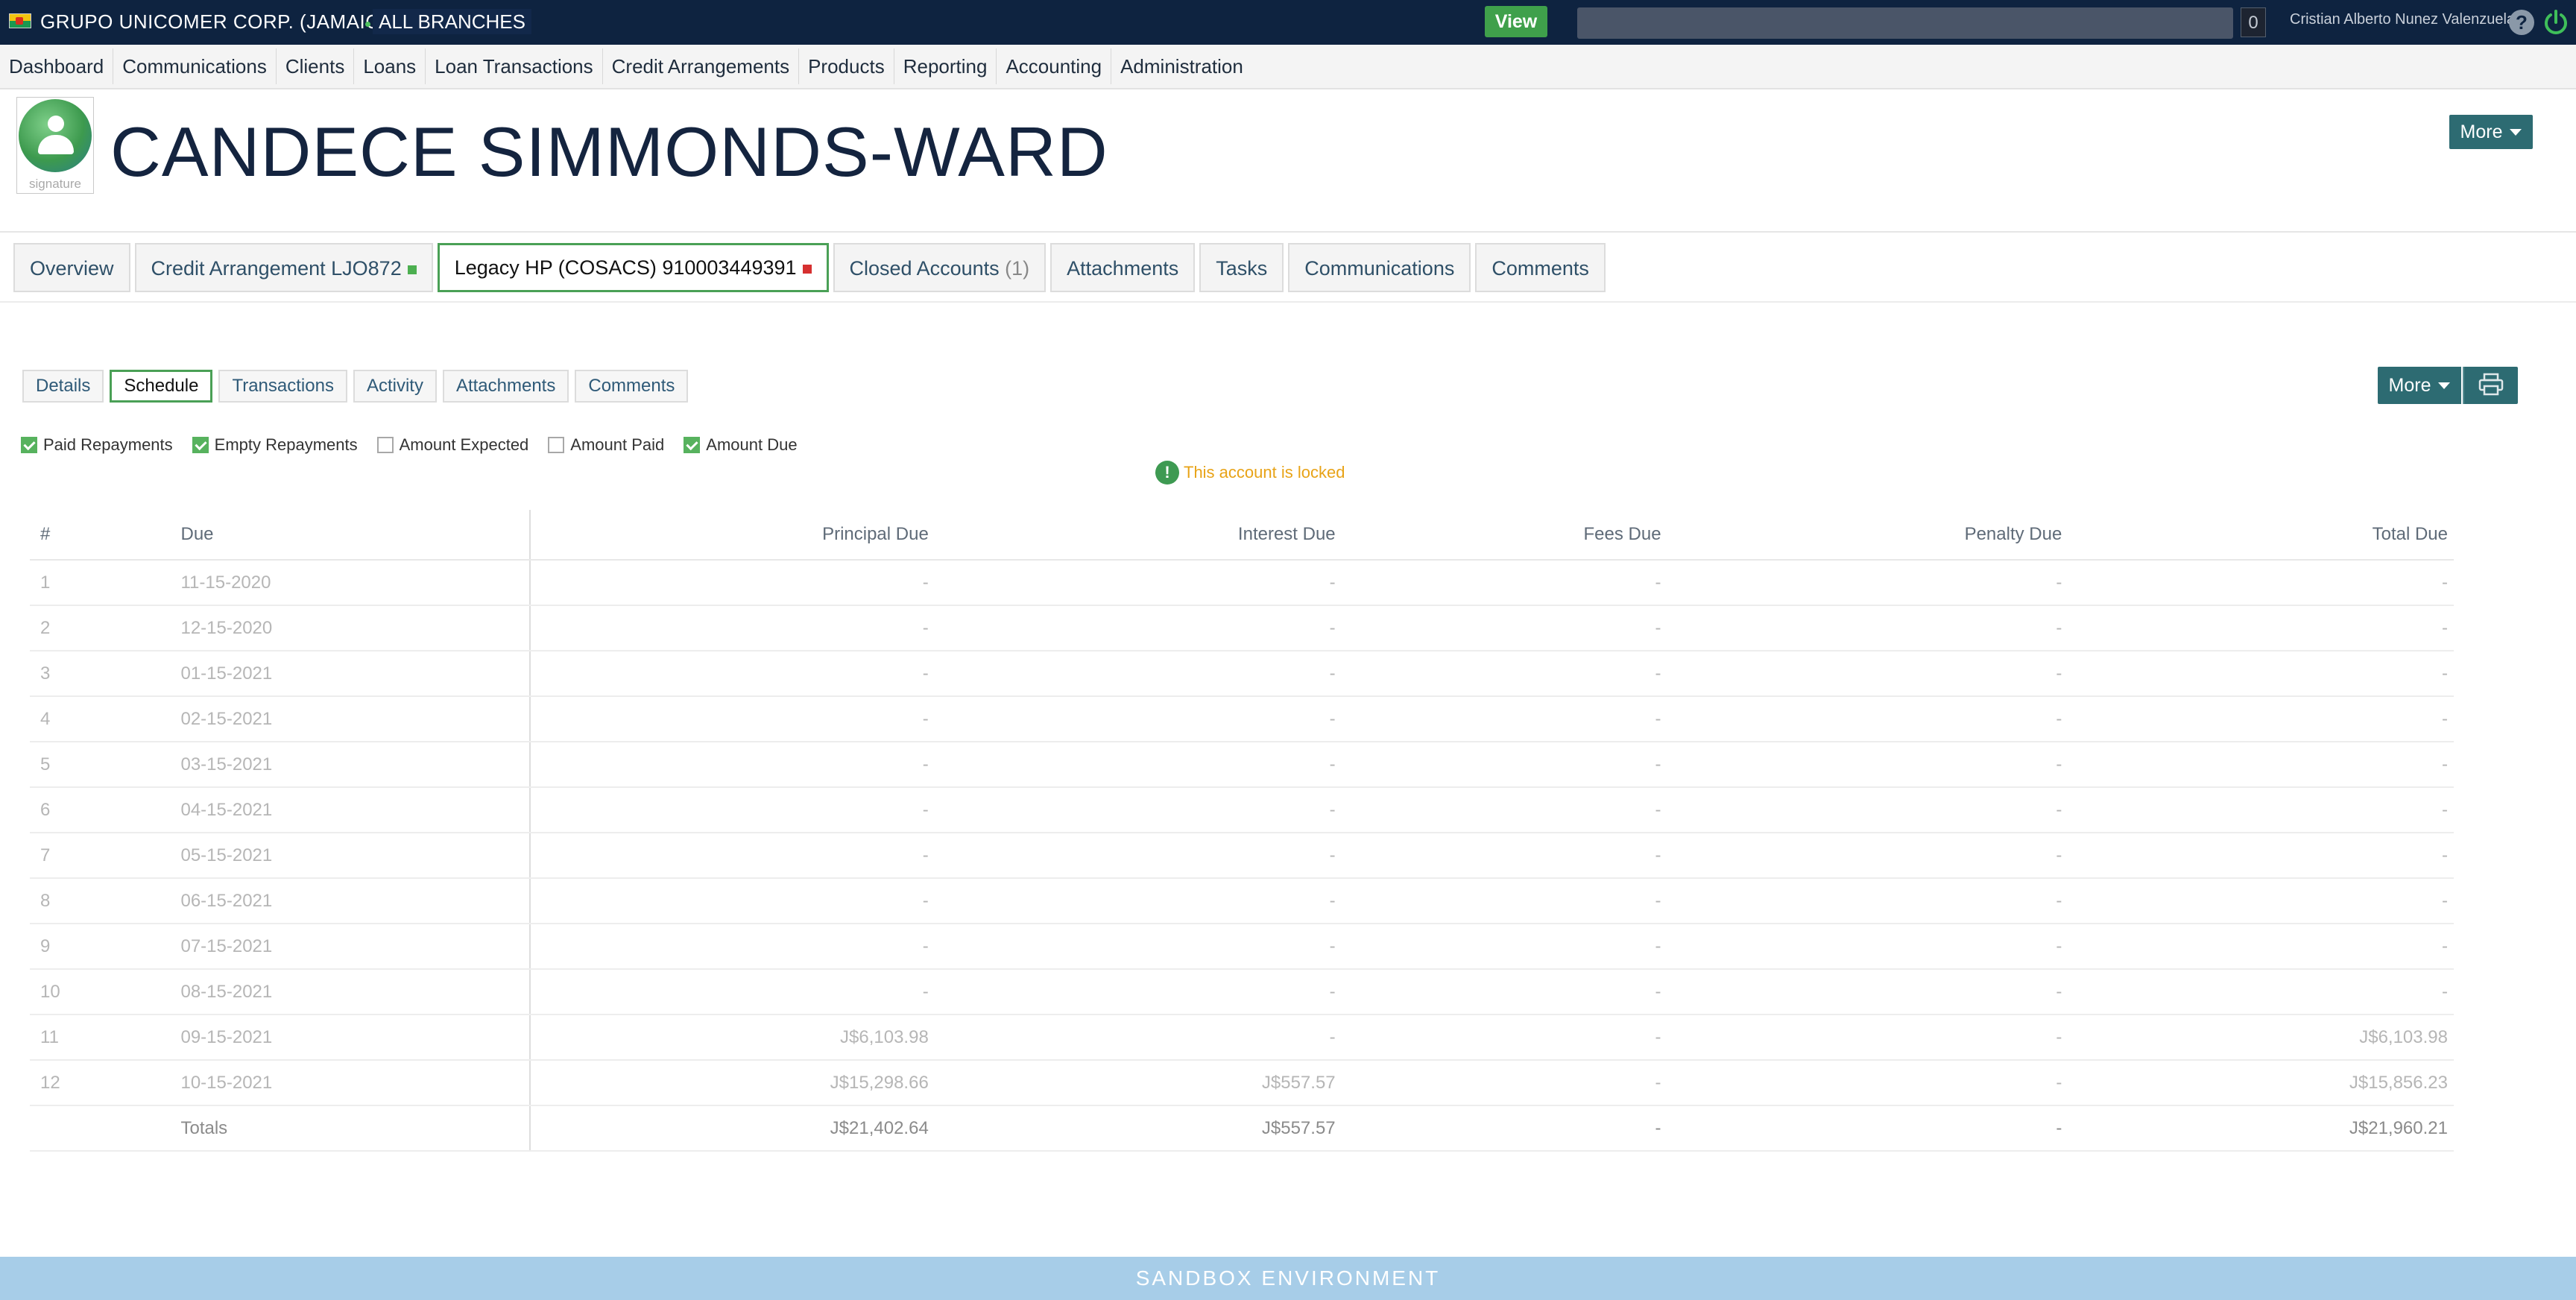 The width and height of the screenshot is (2576, 1300). Describe the element at coordinates (1054, 66) in the screenshot. I see `nav-accounting: Accounting` at that location.